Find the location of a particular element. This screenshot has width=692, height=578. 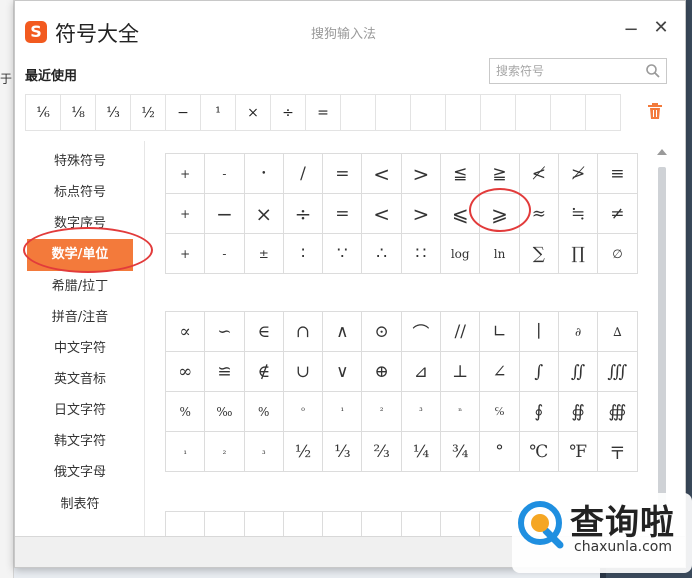

title-bar: S 符号大全 搜狗输入法 − ✕ is located at coordinates (350, 30).